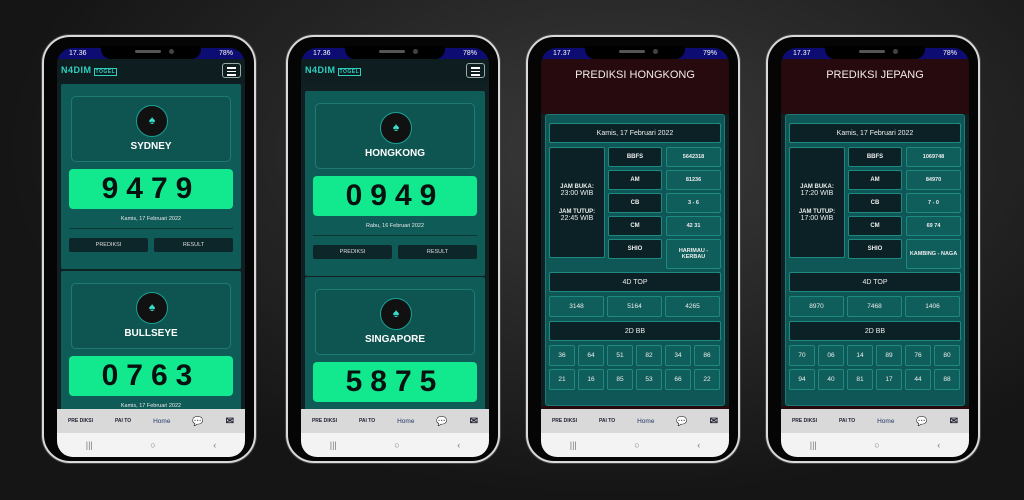 This screenshot has height=500, width=1024. Describe the element at coordinates (817, 193) in the screenshot. I see `jam-buka-value: 17:20 WIB` at that location.